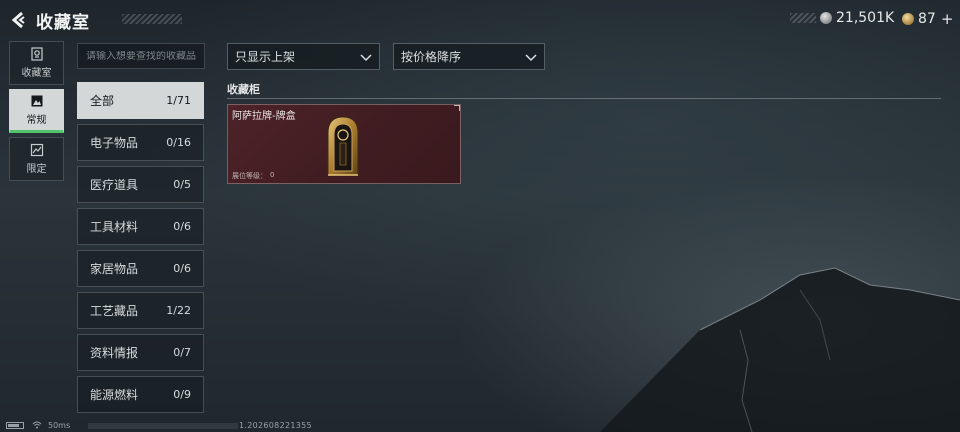 The height and width of the screenshot is (432, 960). Describe the element at coordinates (36, 169) in the screenshot. I see `rail-item-label: 限定` at that location.